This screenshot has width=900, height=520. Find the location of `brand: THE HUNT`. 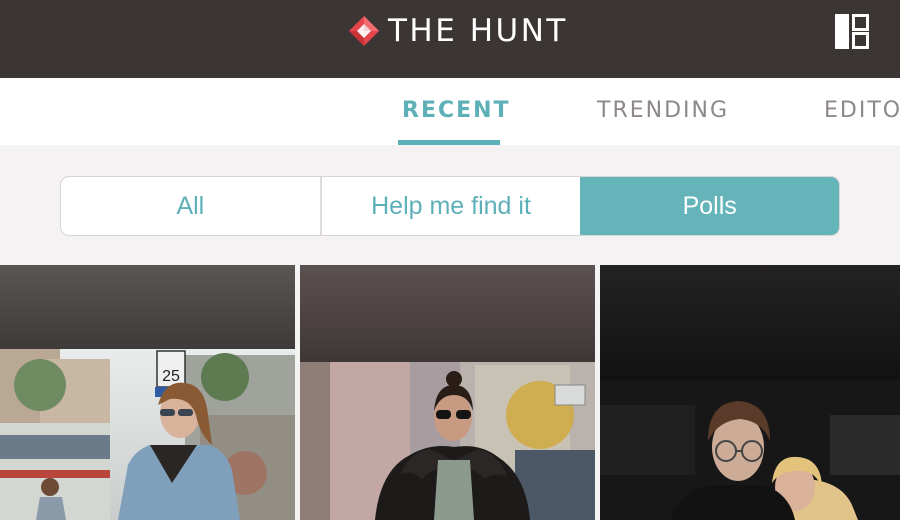

brand: THE HUNT is located at coordinates (458, 31).